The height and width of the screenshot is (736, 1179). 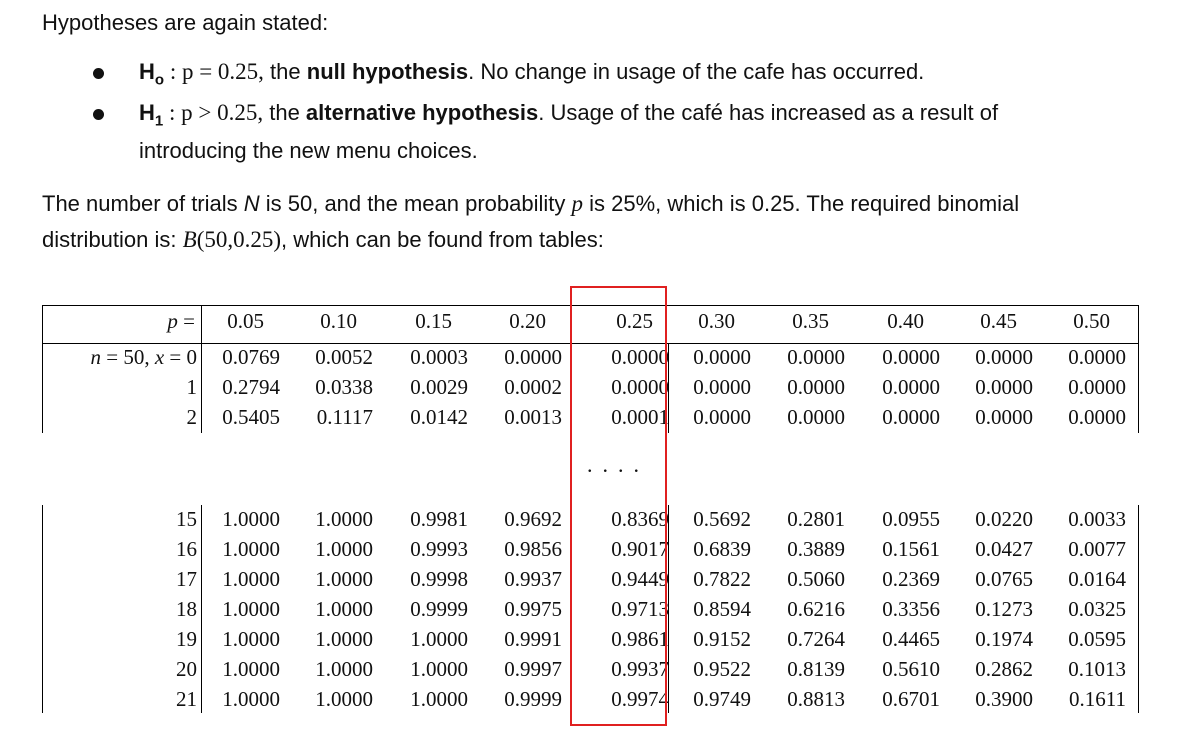 I want to click on column-header-0.30: 0.30, so click(x=716, y=321).